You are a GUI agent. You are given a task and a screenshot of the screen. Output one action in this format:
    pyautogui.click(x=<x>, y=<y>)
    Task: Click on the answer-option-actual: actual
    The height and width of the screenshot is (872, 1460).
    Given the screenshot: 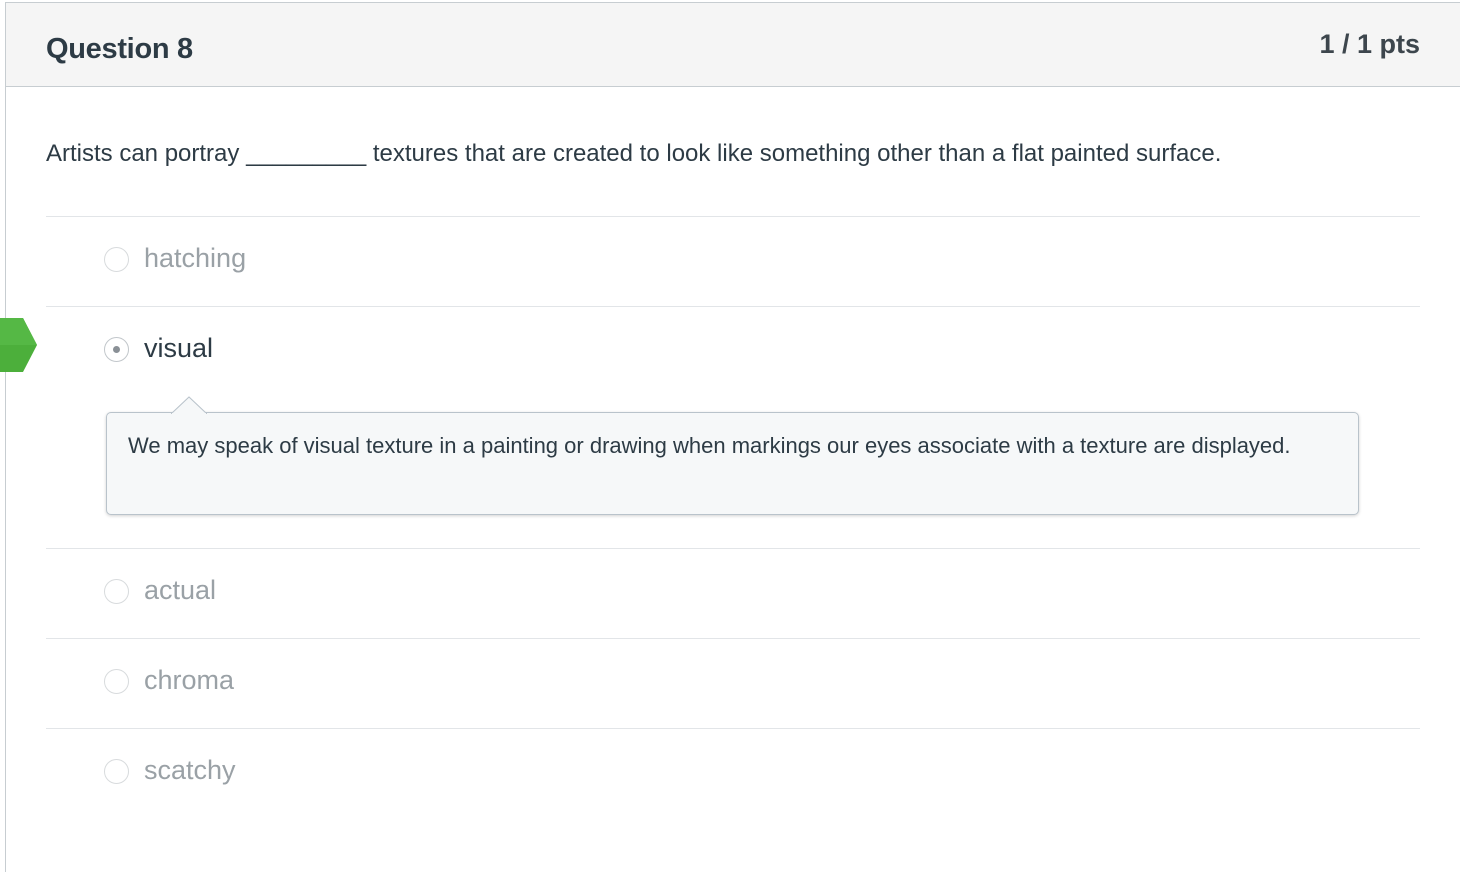 What is the action you would take?
    pyautogui.click(x=733, y=592)
    